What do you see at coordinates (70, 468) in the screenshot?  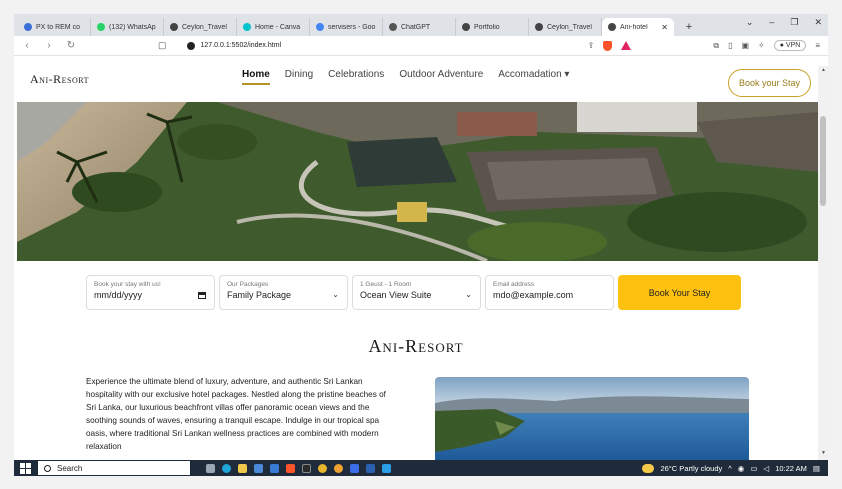 I see `taskbar-search-label: Search` at bounding box center [70, 468].